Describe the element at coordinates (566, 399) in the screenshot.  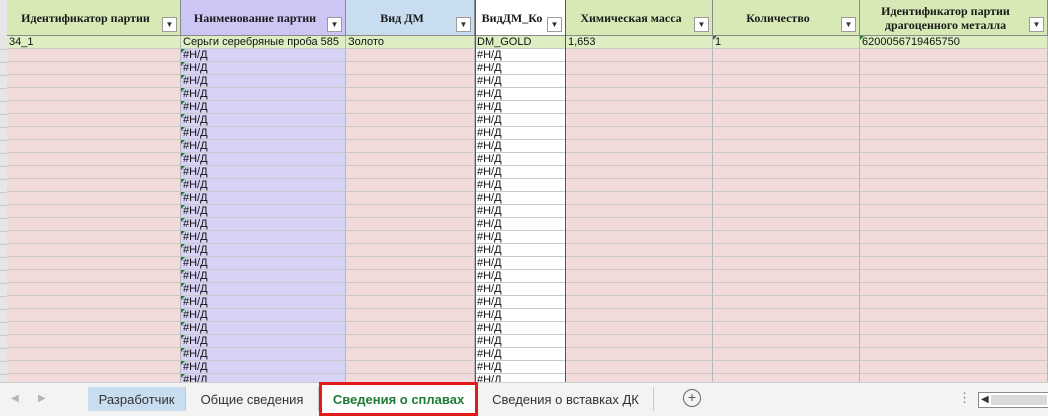
I see `tab-inserts-info: Сведения о вставках ДК` at that location.